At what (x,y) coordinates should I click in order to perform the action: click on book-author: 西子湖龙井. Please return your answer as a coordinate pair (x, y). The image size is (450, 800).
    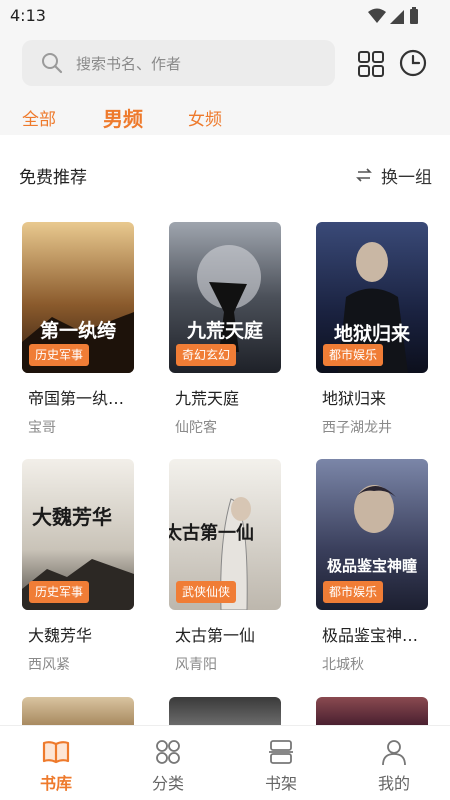
    Looking at the image, I should click on (357, 428).